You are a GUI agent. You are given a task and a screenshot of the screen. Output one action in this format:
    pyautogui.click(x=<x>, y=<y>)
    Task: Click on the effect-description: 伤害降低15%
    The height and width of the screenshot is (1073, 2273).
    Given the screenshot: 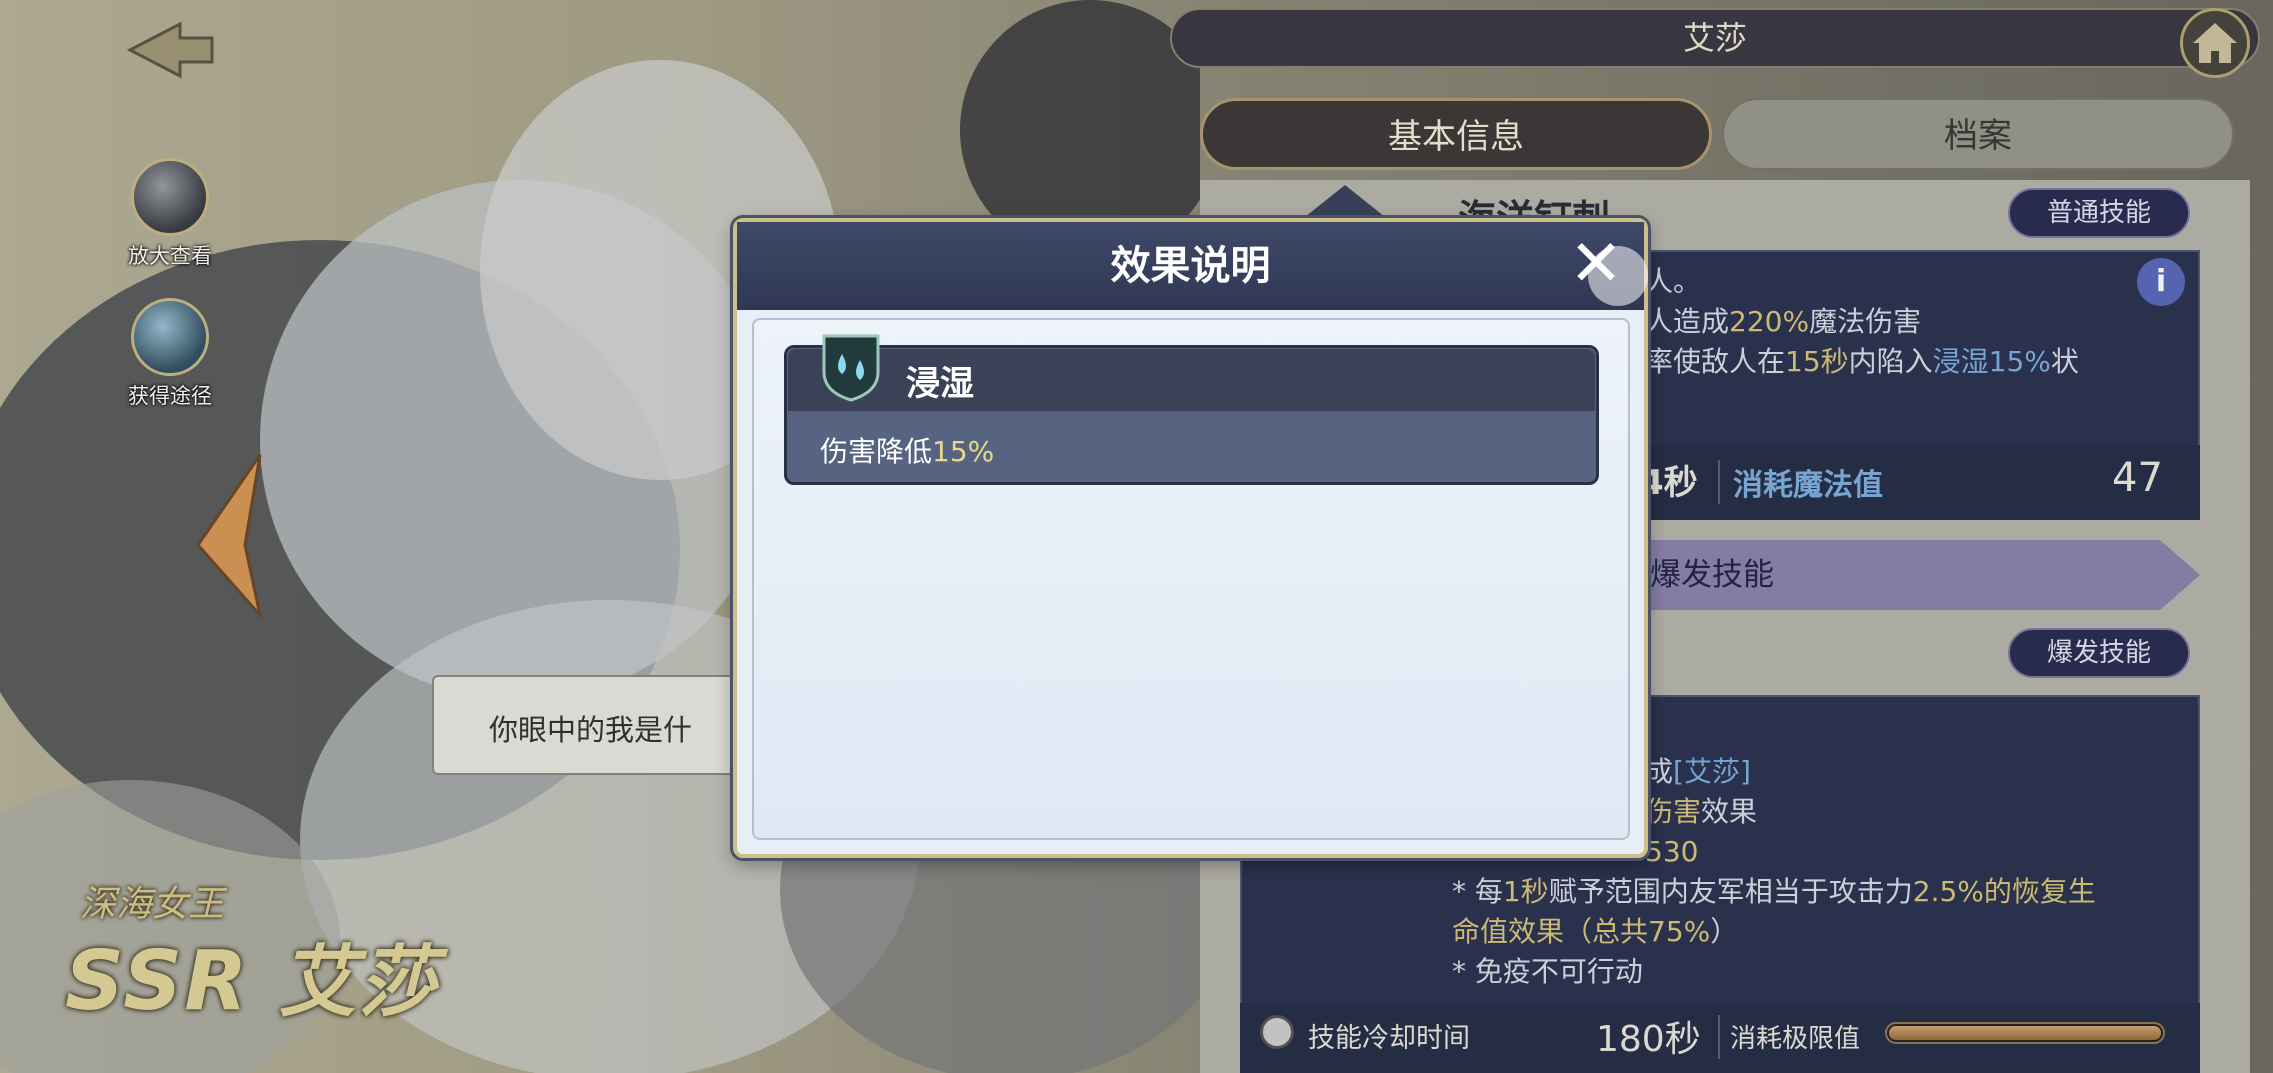 What is the action you would take?
    pyautogui.click(x=907, y=450)
    